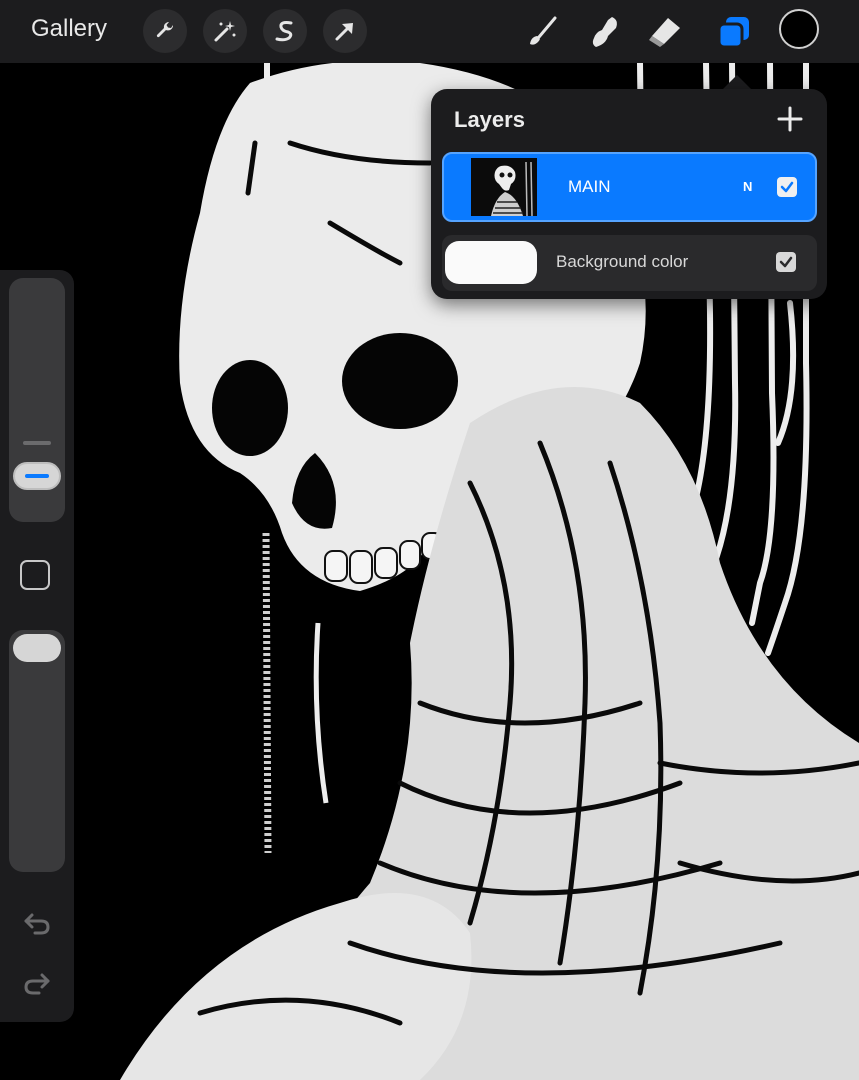 The height and width of the screenshot is (1080, 859). I want to click on left-sidebar, so click(37, 646).